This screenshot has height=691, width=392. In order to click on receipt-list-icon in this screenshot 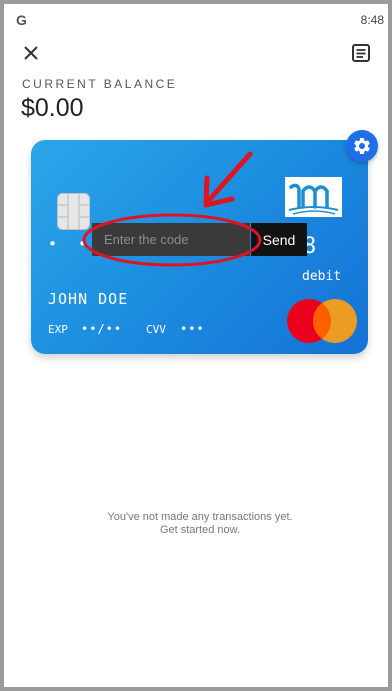, I will do `click(361, 53)`.